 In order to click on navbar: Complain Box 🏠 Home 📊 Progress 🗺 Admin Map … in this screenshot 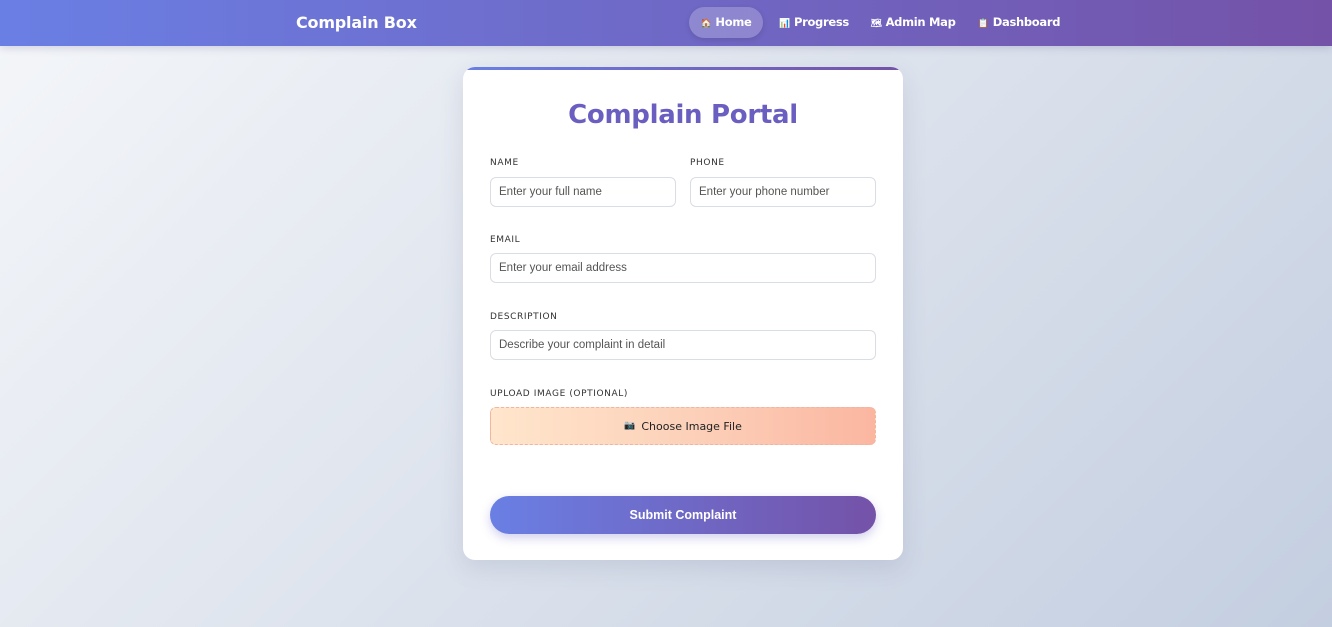, I will do `click(666, 23)`.